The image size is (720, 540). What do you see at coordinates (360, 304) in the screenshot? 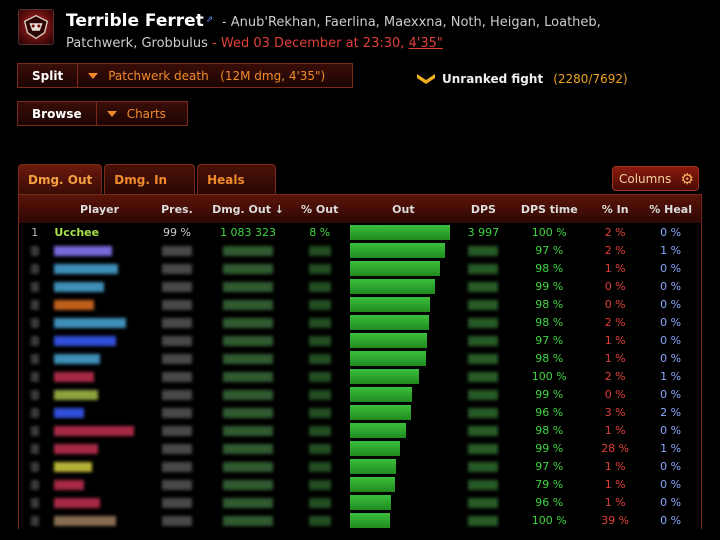
I see `table-row: 98 % 0 % 0 %` at bounding box center [360, 304].